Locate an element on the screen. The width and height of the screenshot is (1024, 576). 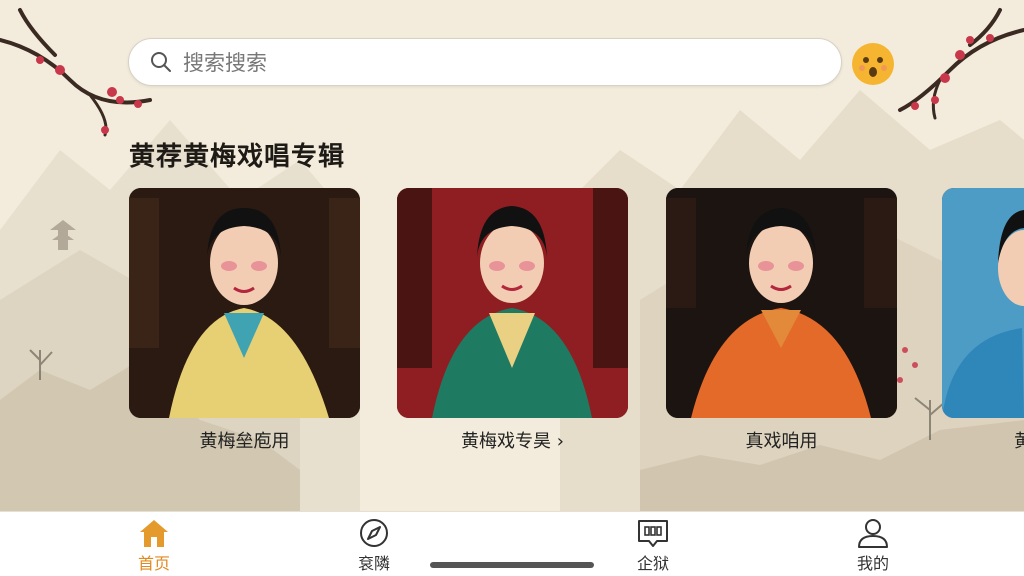
album-card-label: 黄梅垒庖用 is located at coordinates (244, 440).